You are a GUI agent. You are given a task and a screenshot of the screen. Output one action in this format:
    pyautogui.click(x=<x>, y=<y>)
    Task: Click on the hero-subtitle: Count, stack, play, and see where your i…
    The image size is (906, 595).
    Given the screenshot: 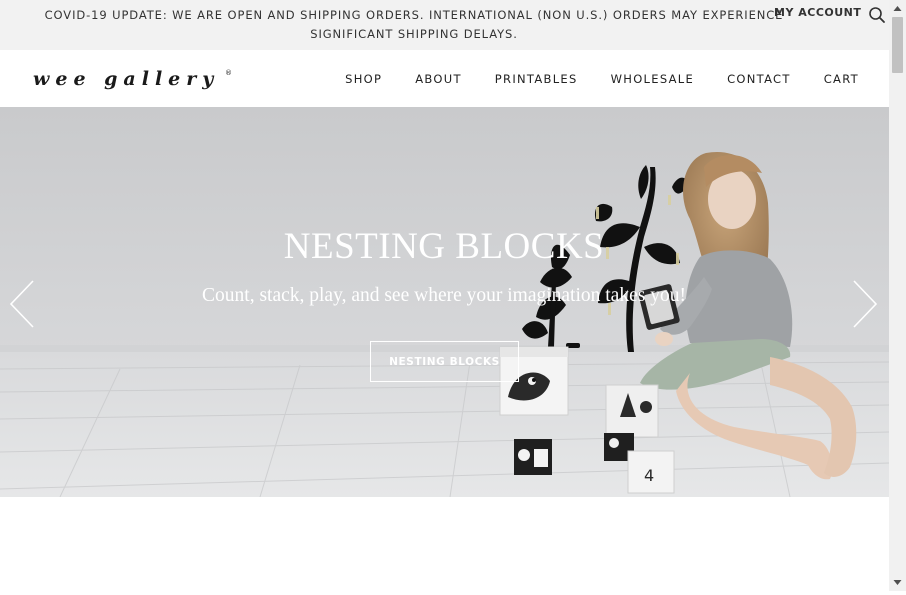 What is the action you would take?
    pyautogui.click(x=444, y=295)
    